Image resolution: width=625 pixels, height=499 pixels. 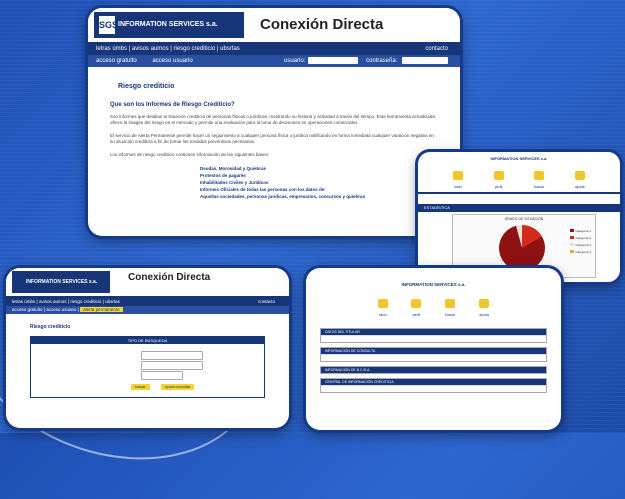 I want to click on chart-logo-text: INFORMATION SERVICES s.a., so click(x=519, y=158).